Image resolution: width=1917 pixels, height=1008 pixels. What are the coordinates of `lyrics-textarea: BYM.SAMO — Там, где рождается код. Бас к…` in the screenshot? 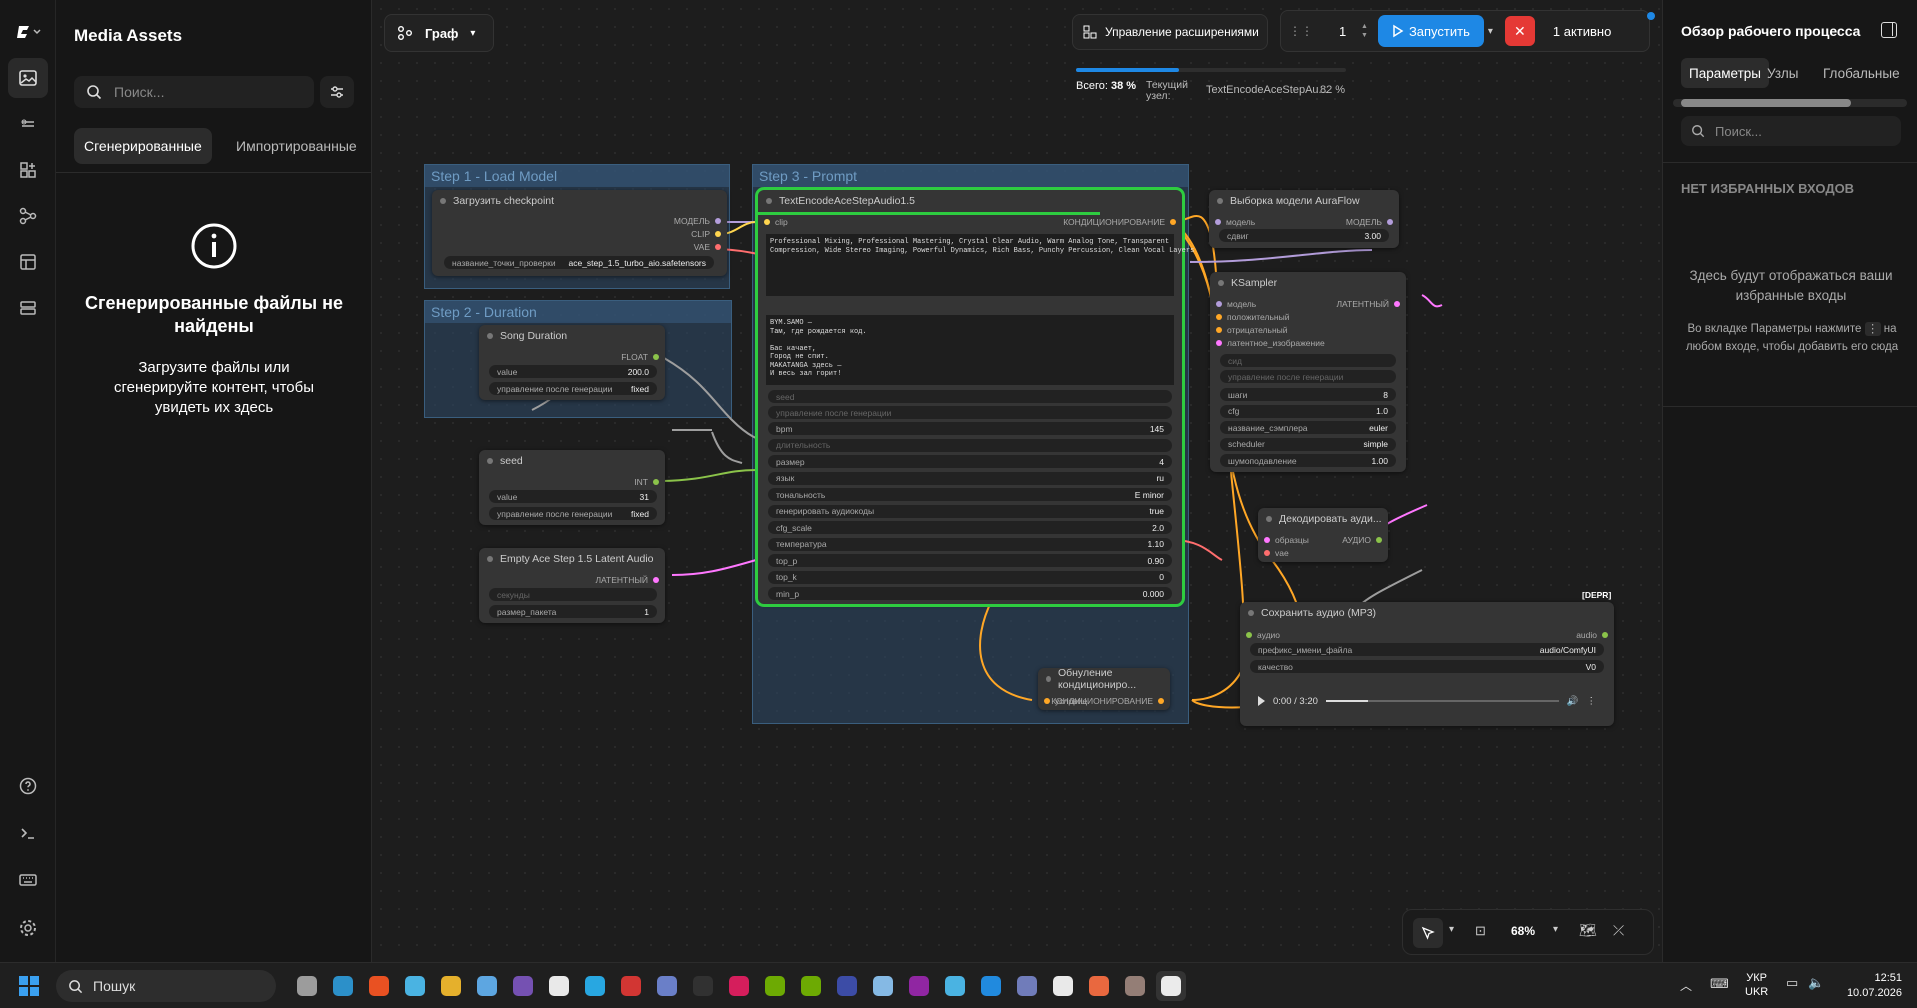 It's located at (970, 350).